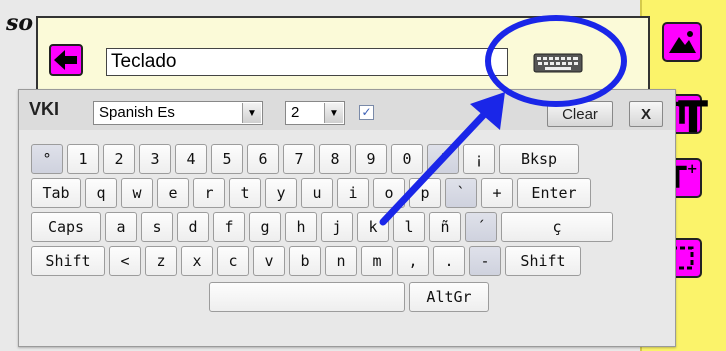 The height and width of the screenshot is (351, 726). I want to click on keyboard-key, so click(307, 297).